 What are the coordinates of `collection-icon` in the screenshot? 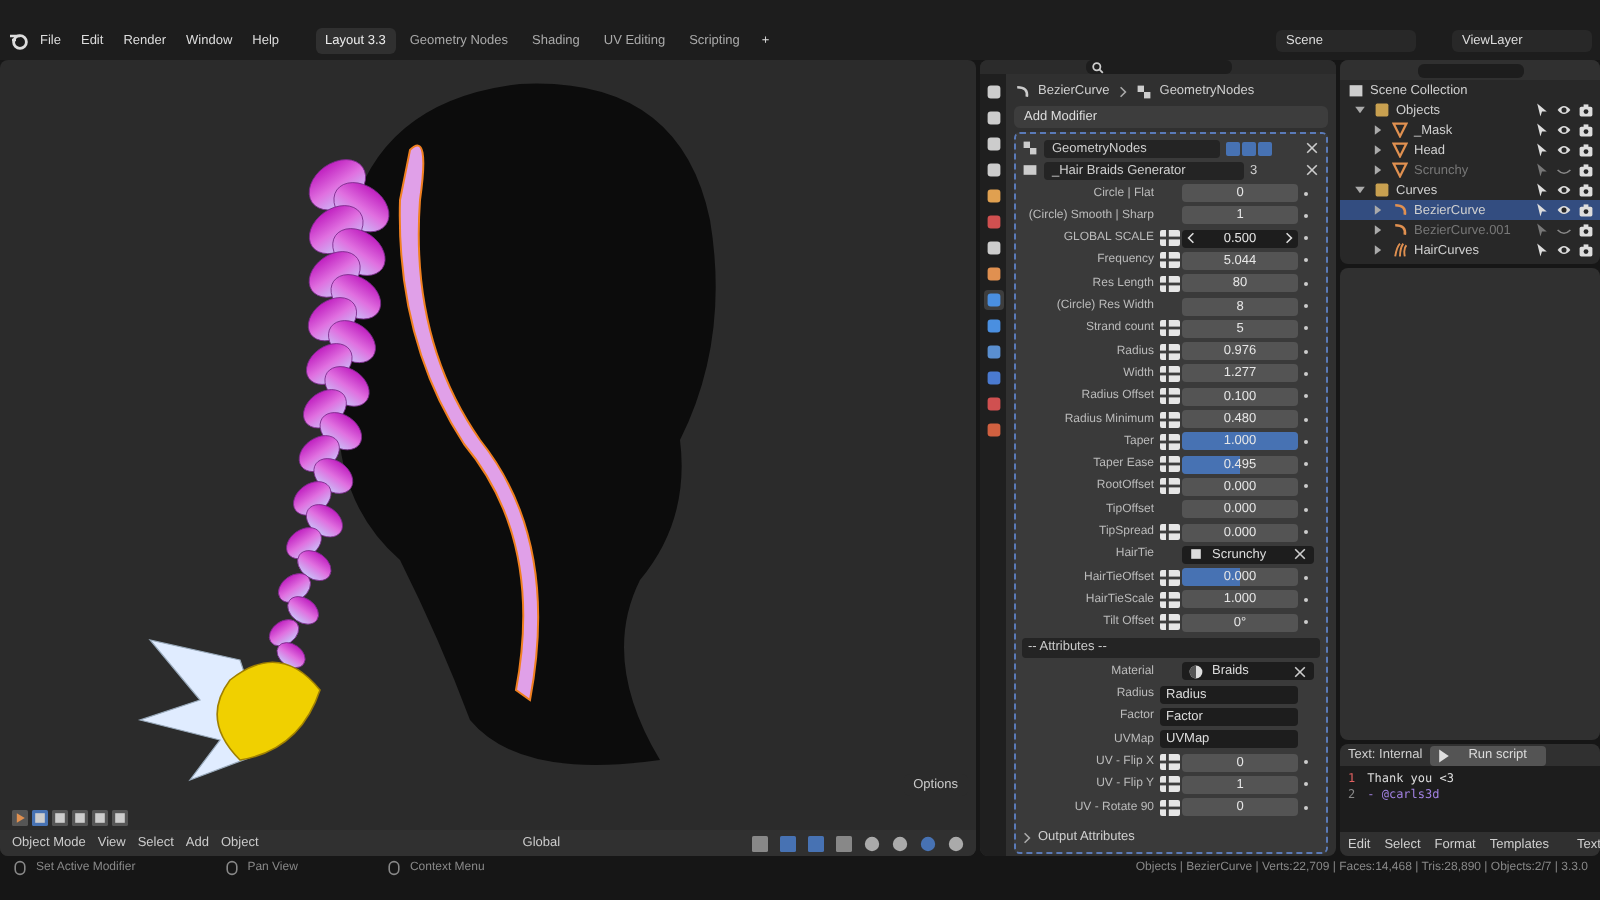 It's located at (1382, 190).